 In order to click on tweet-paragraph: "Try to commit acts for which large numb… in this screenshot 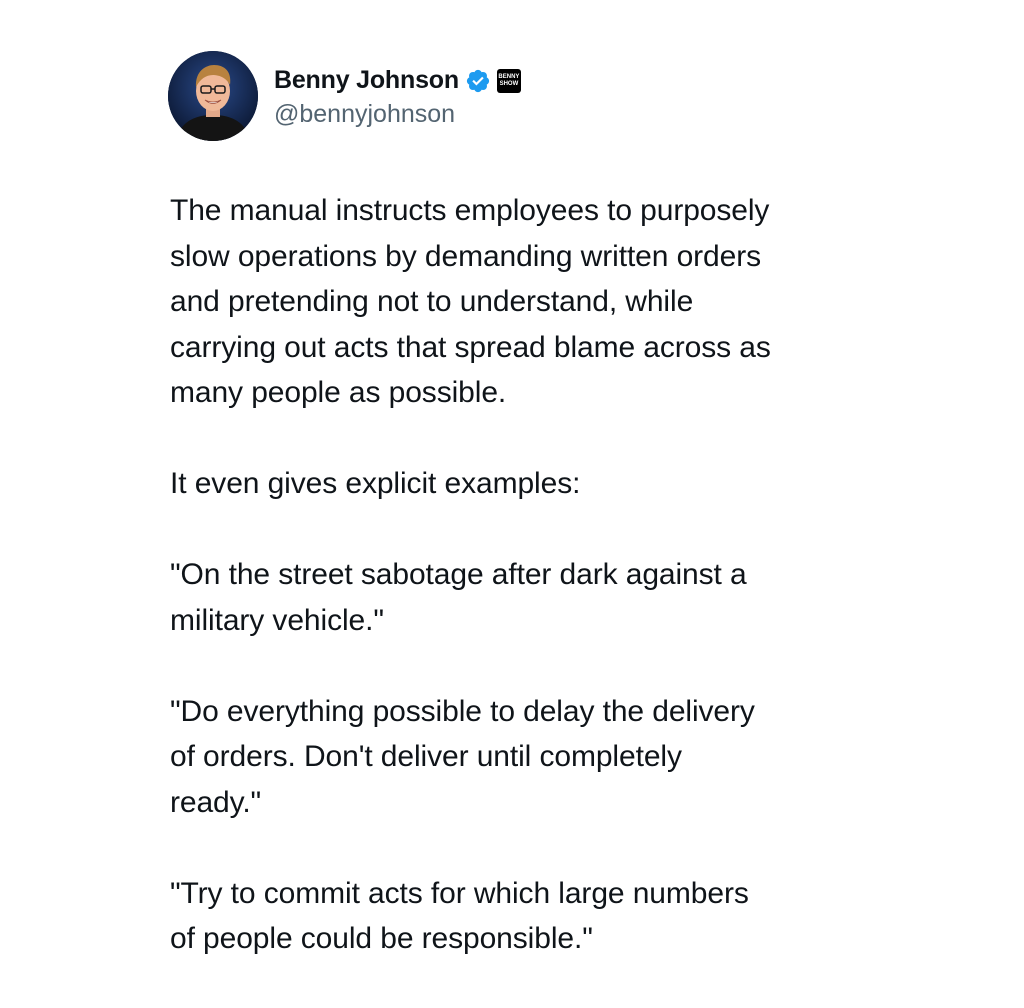, I will do `click(459, 916)`.